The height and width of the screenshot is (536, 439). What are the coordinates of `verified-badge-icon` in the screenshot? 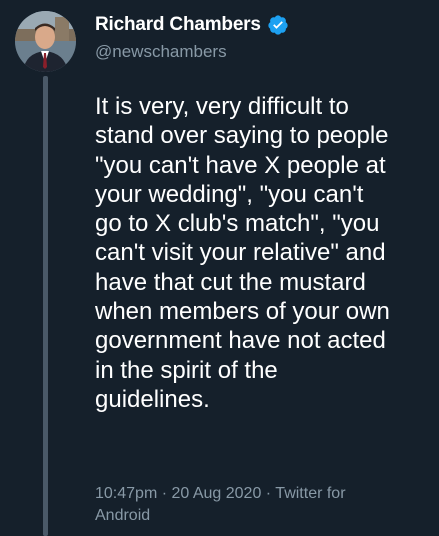 It's located at (278, 25).